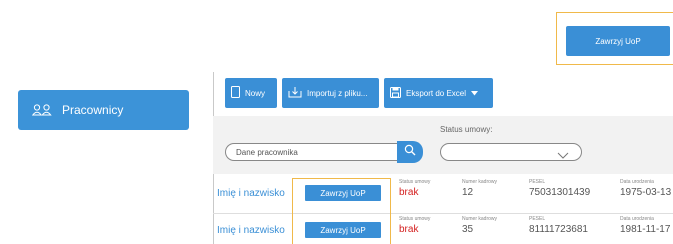  I want to click on new-document-icon, so click(235, 93).